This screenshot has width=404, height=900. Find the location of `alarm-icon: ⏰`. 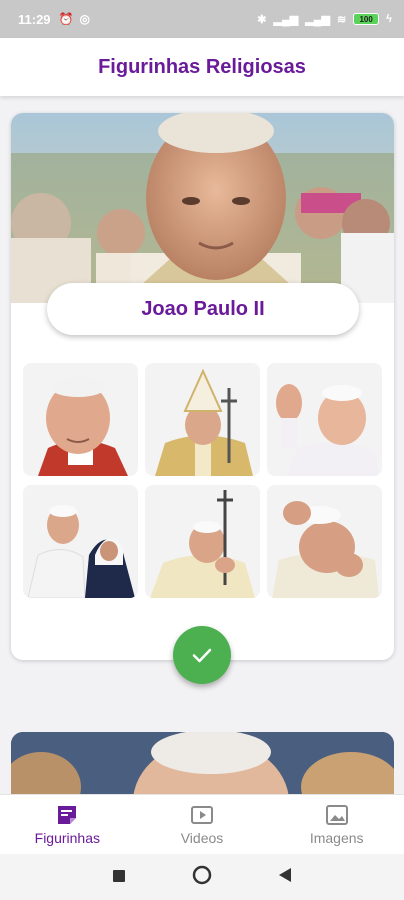

alarm-icon: ⏰ is located at coordinates (66, 19).